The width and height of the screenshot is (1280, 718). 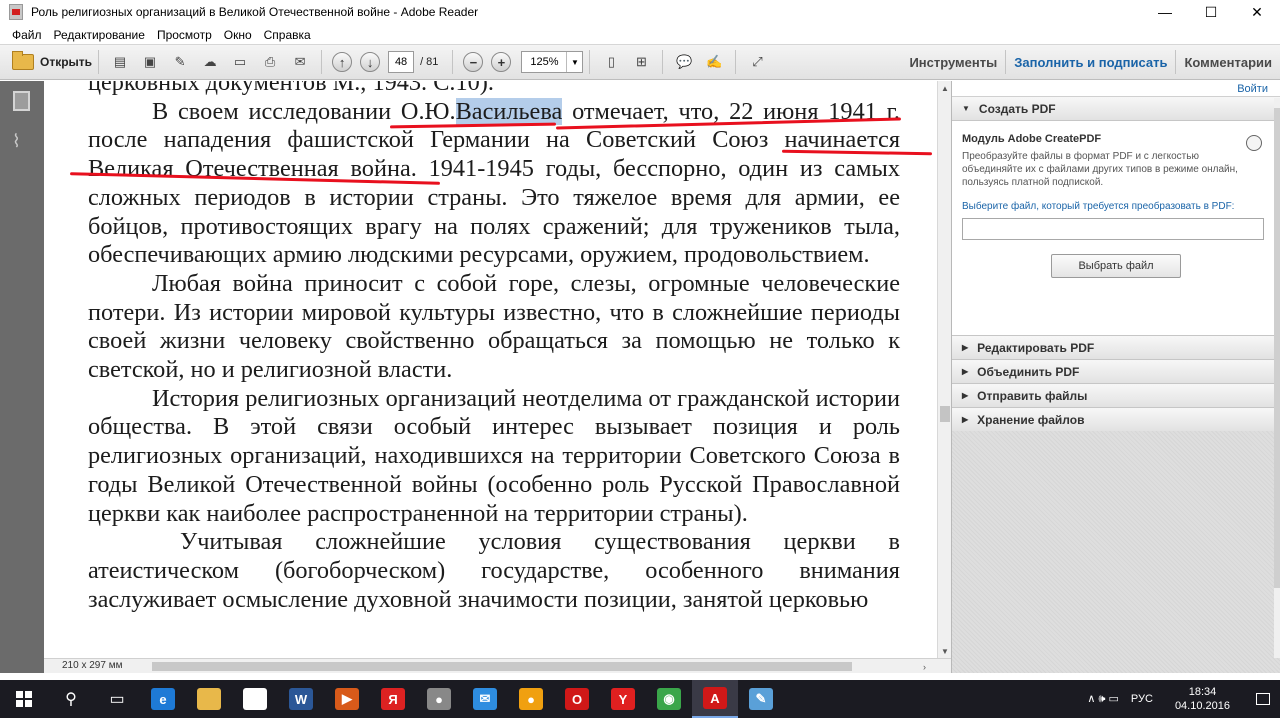 I want to click on save-icon: ▭, so click(x=240, y=62).